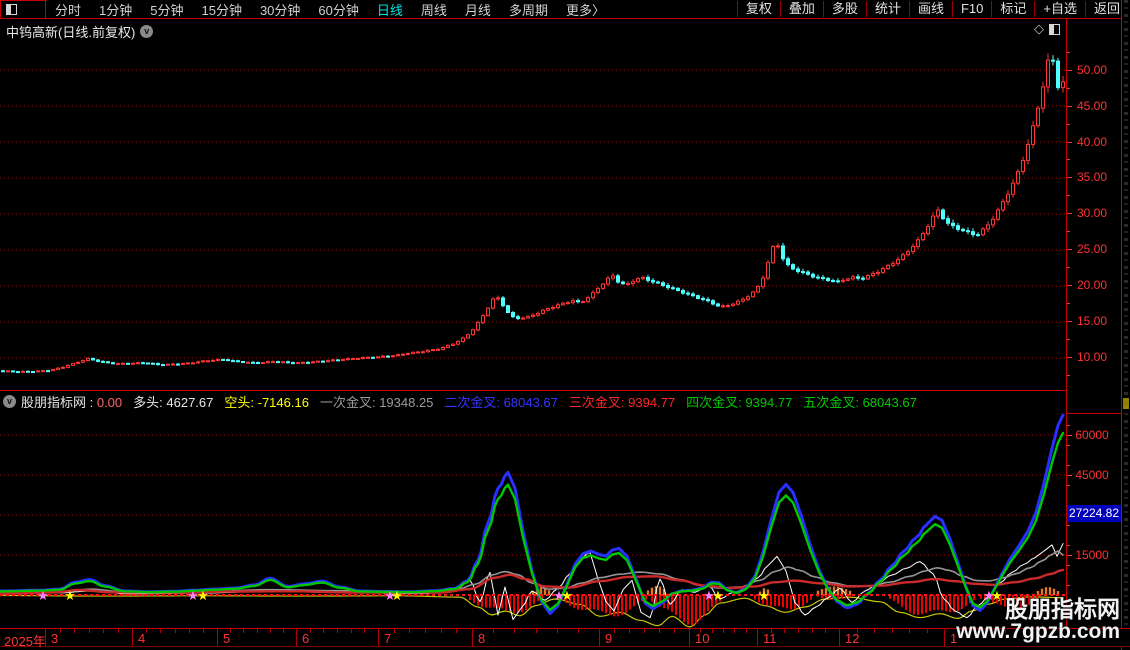 The image size is (1130, 650). I want to click on month-label-3: 3, so click(55, 638).